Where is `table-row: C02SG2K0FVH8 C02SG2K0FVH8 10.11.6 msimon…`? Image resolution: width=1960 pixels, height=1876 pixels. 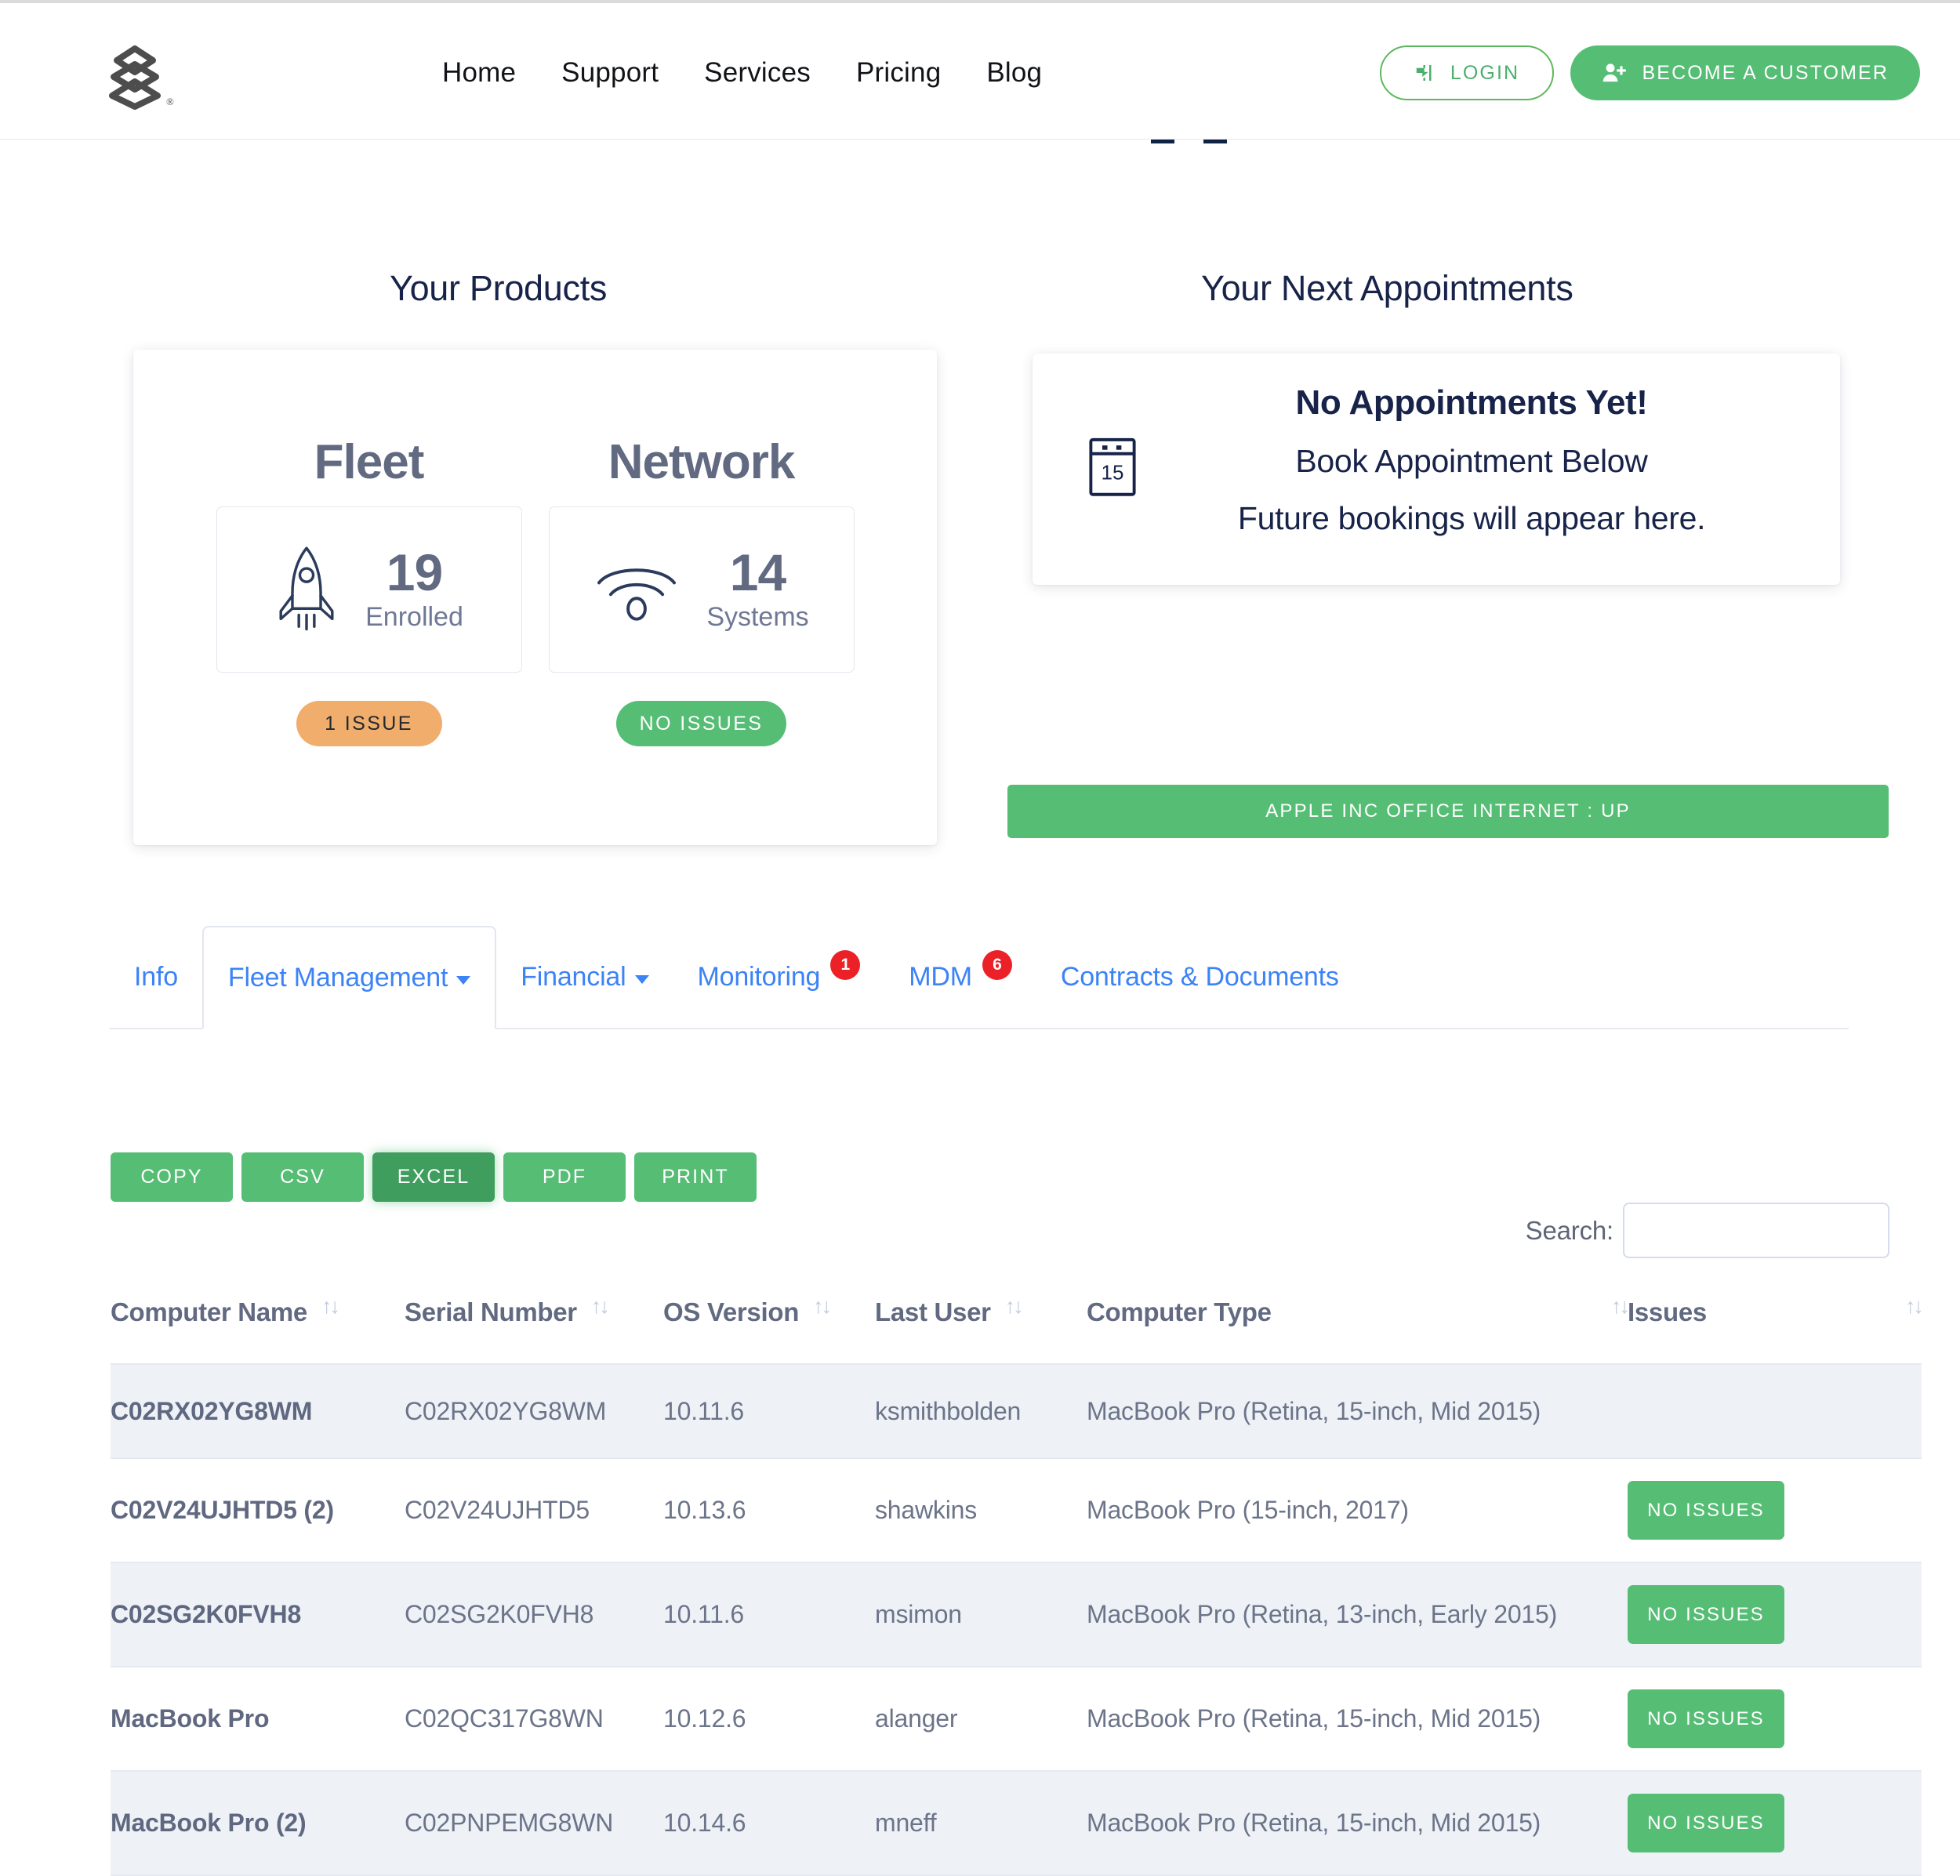 table-row: C02SG2K0FVH8 C02SG2K0FVH8 10.11.6 msimon… is located at coordinates (1016, 1614).